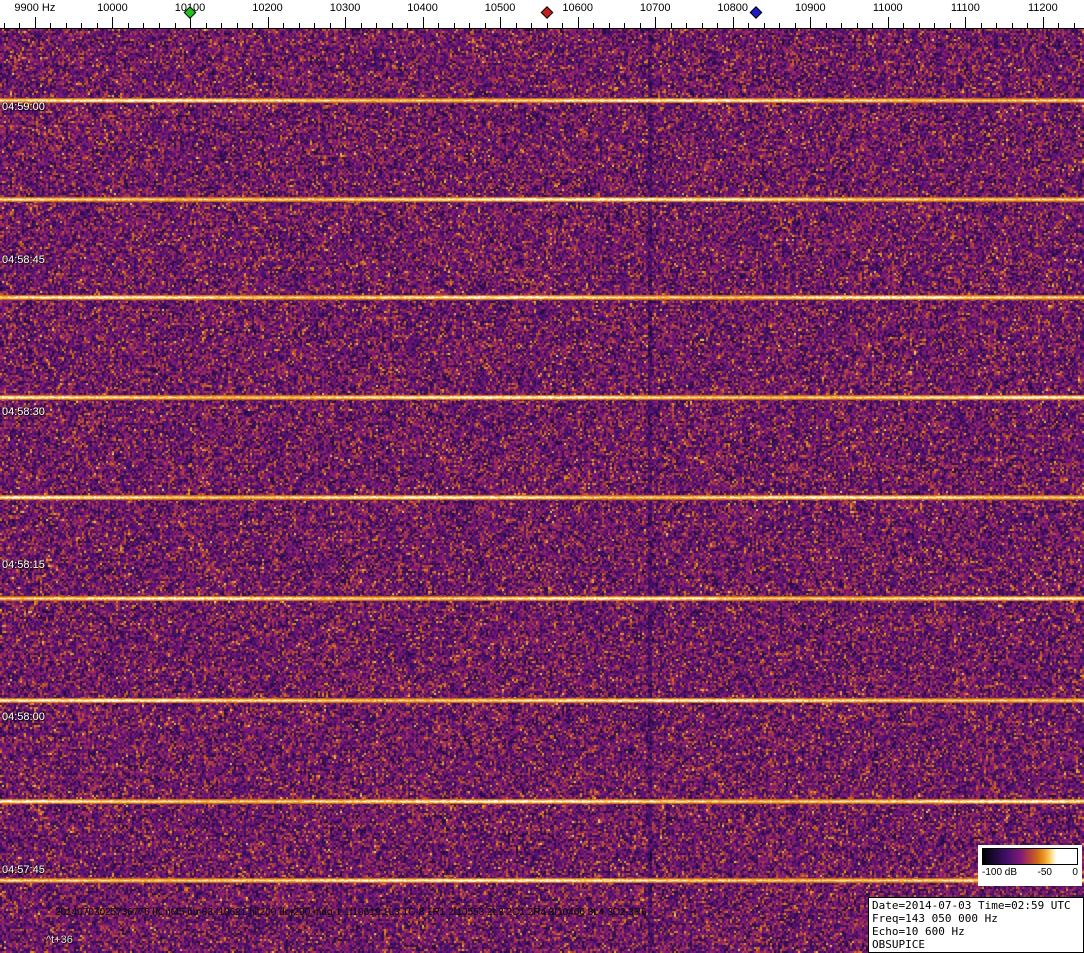 The image size is (1084, 953). I want to click on ruler-label: 10700, so click(655, 8).